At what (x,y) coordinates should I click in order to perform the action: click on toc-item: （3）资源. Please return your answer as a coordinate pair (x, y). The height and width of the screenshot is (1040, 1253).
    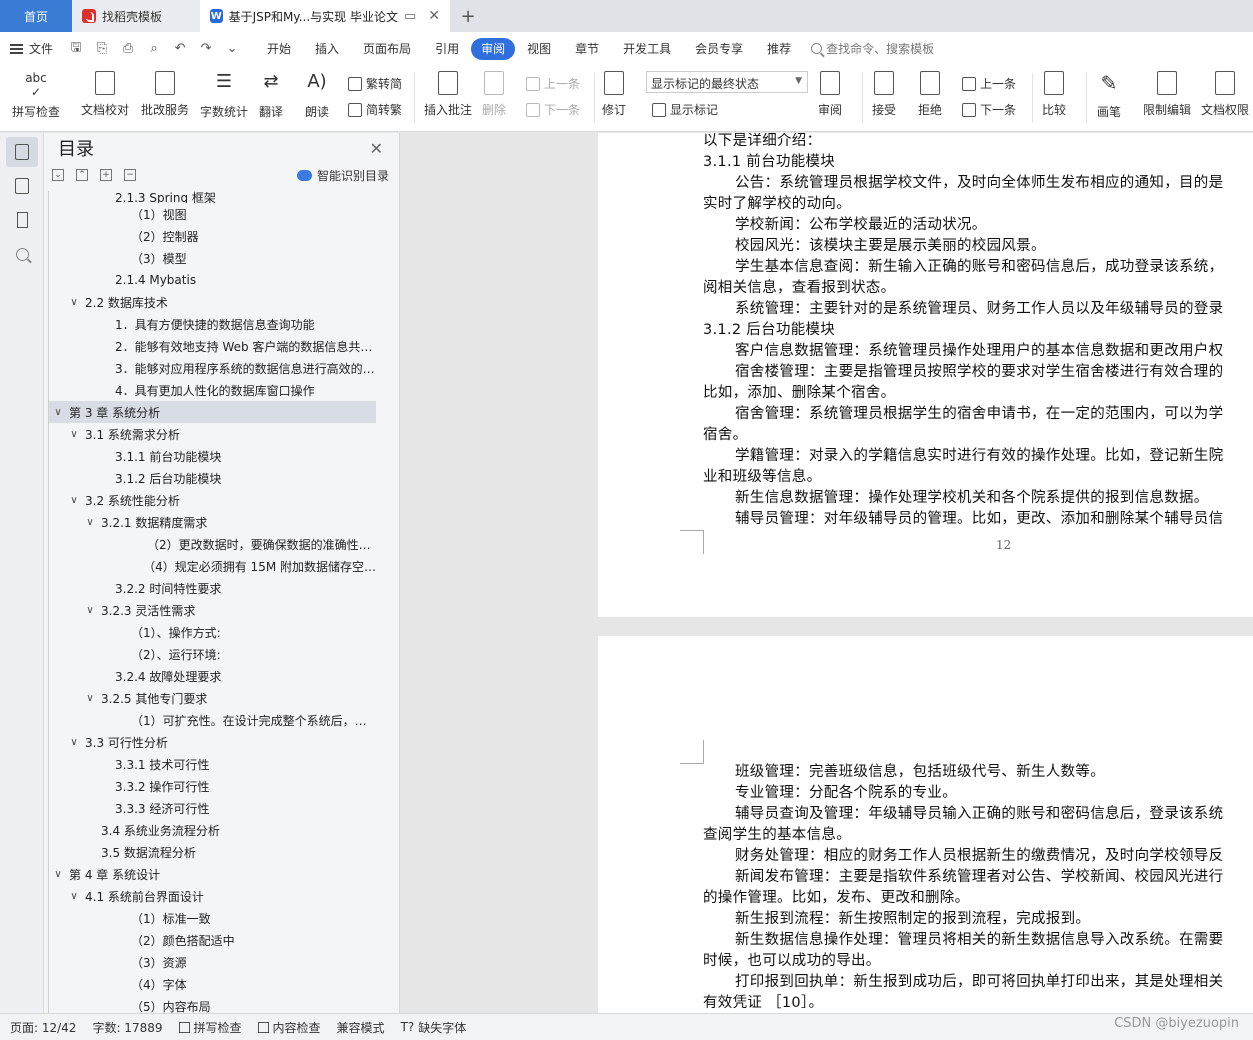
    Looking at the image, I should click on (212, 962).